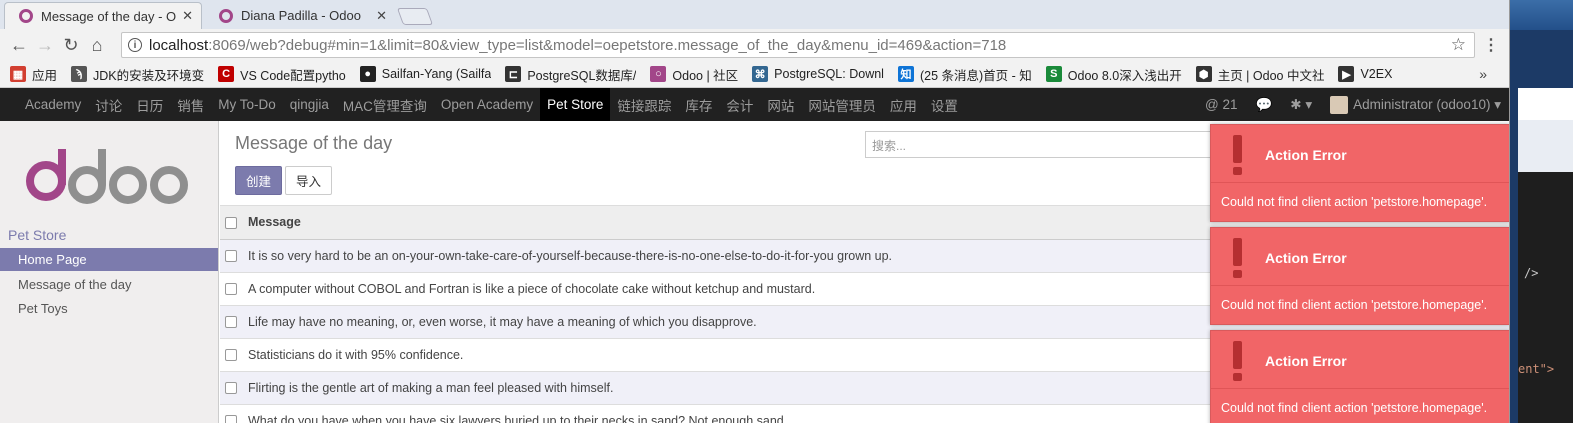  What do you see at coordinates (780, 104) in the screenshot?
I see `top-menu-item: 网站` at bounding box center [780, 104].